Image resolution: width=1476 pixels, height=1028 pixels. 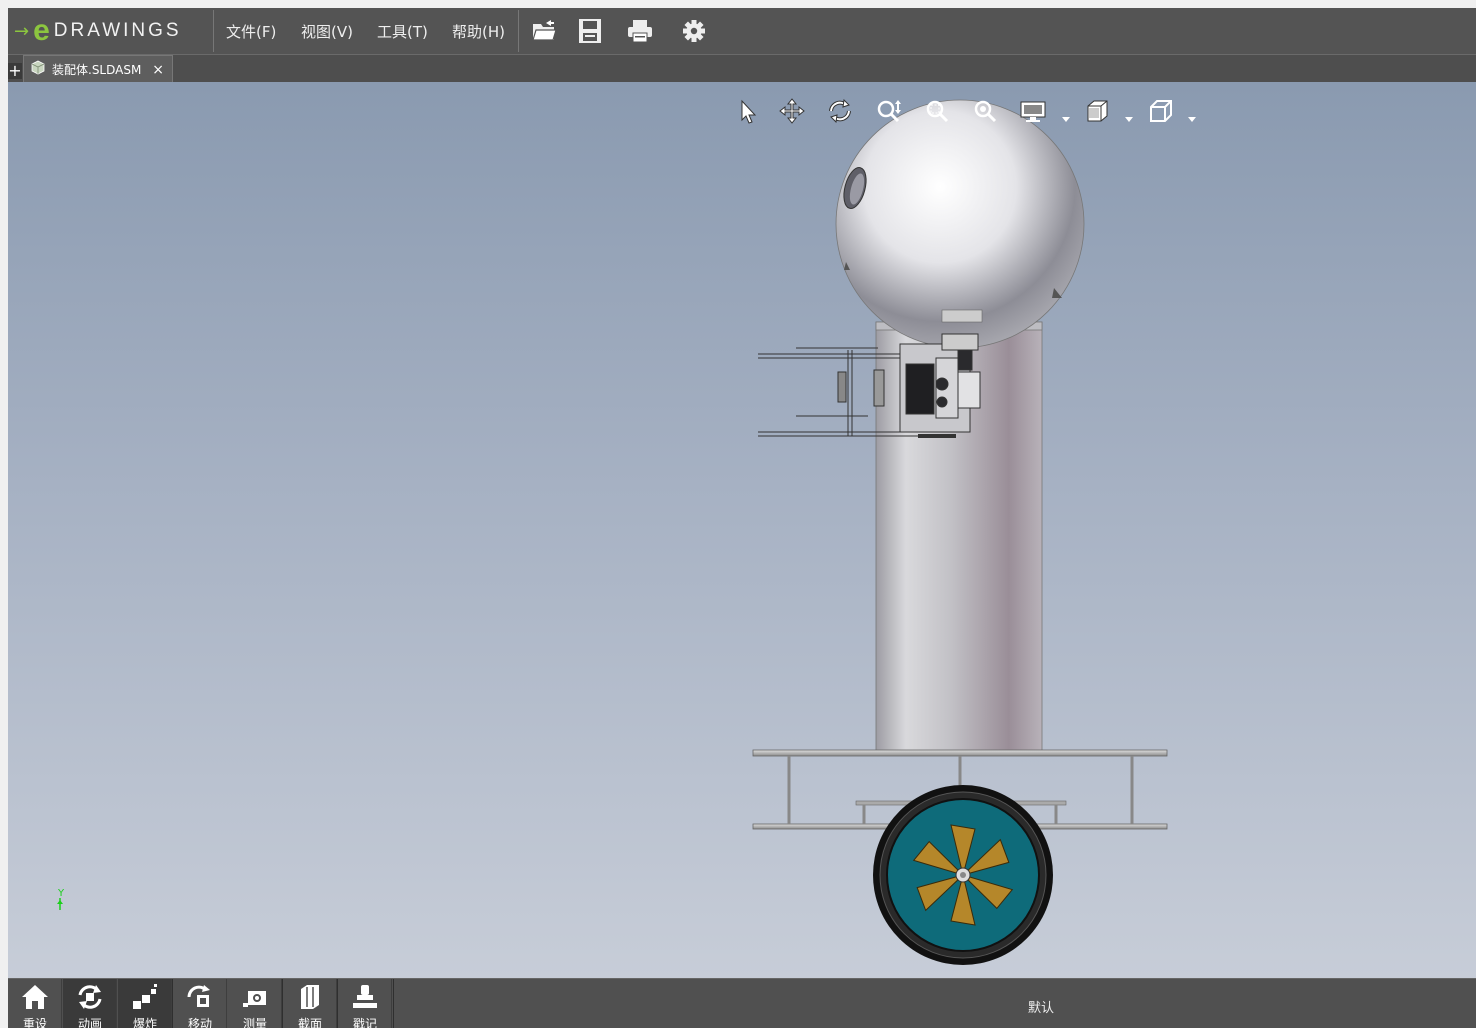 I want to click on measure-button: 测量, so click(x=255, y=1003).